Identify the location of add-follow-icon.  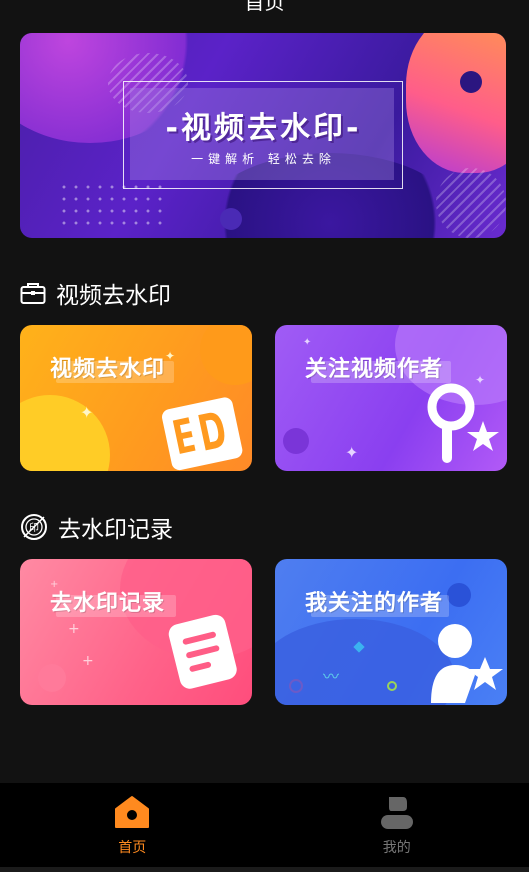
(464, 427).